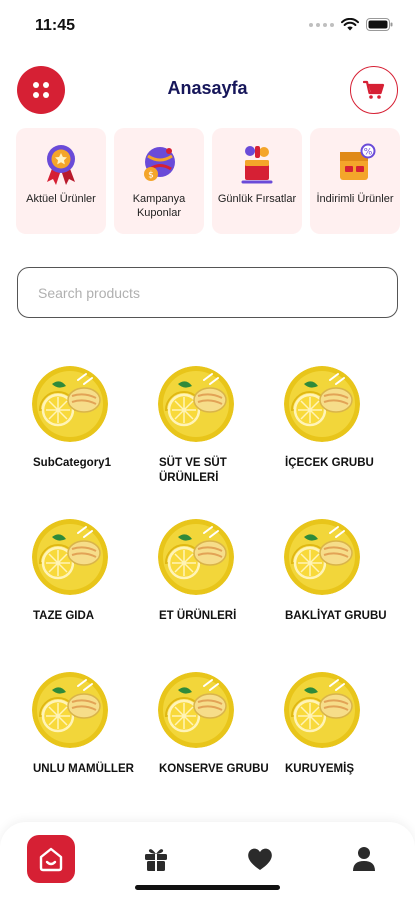 This screenshot has height=900, width=415. I want to click on home-indicator, so click(207, 887).